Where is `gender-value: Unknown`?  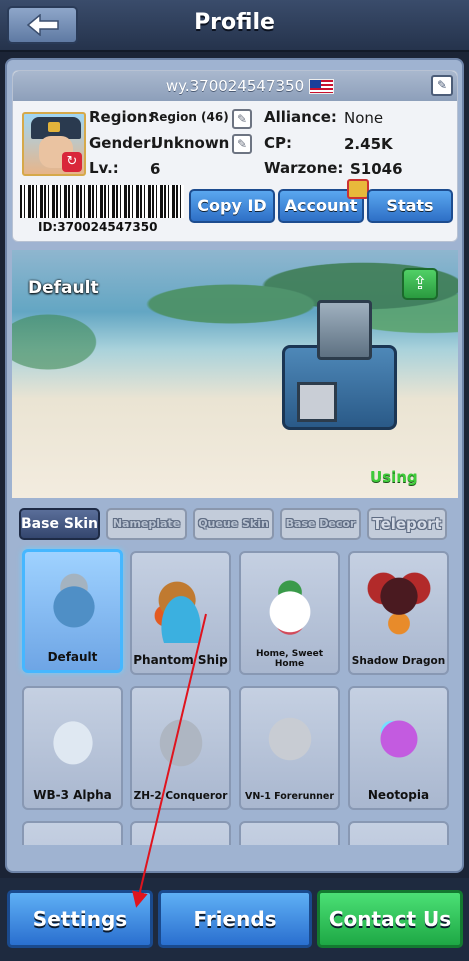
gender-value: Unknown is located at coordinates (190, 143).